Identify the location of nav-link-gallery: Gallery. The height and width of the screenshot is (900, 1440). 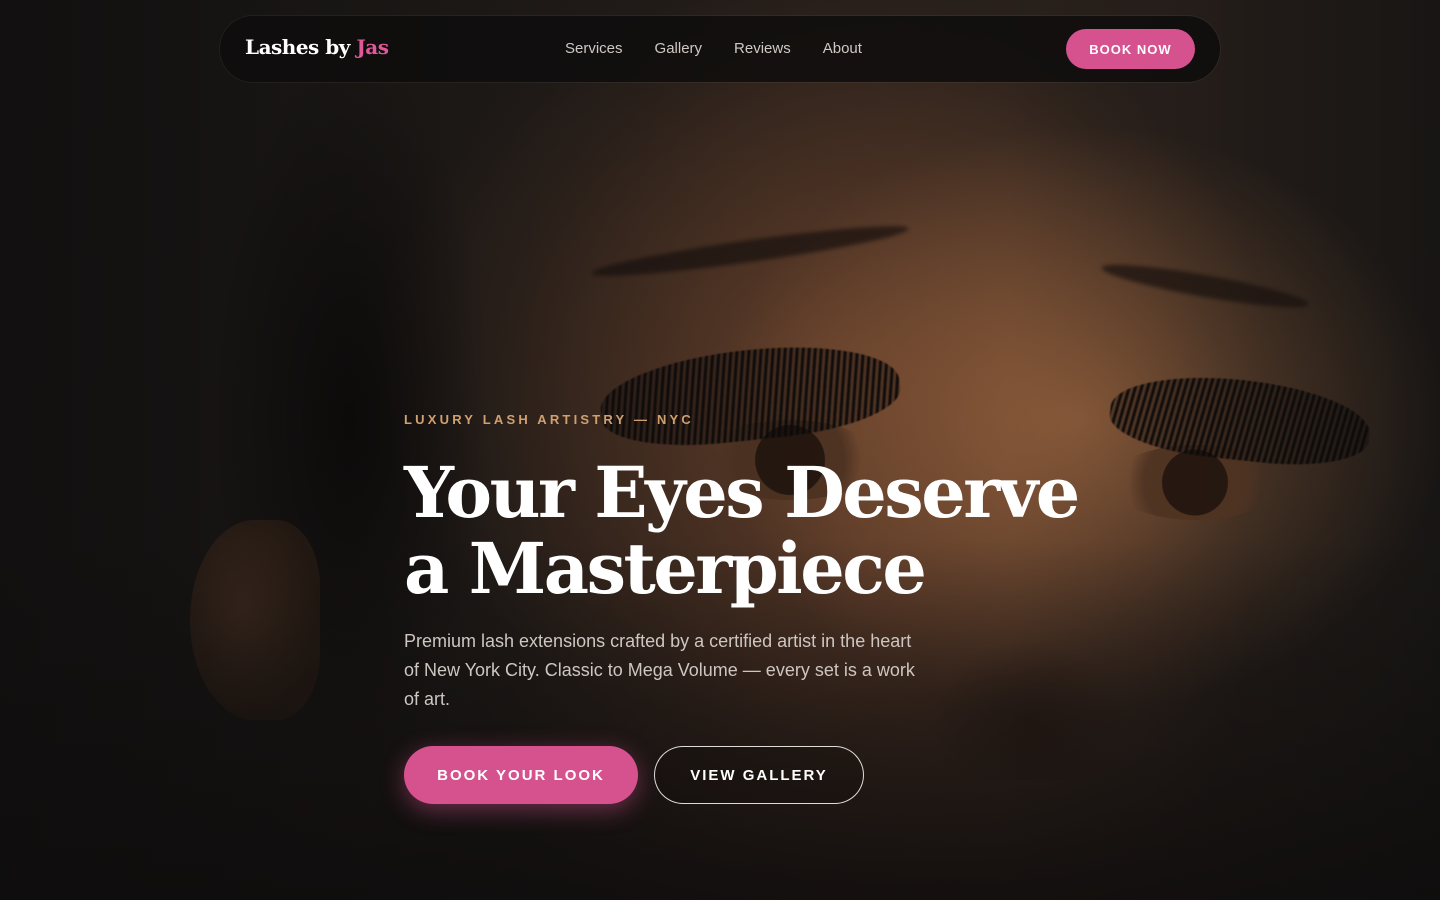
(679, 48).